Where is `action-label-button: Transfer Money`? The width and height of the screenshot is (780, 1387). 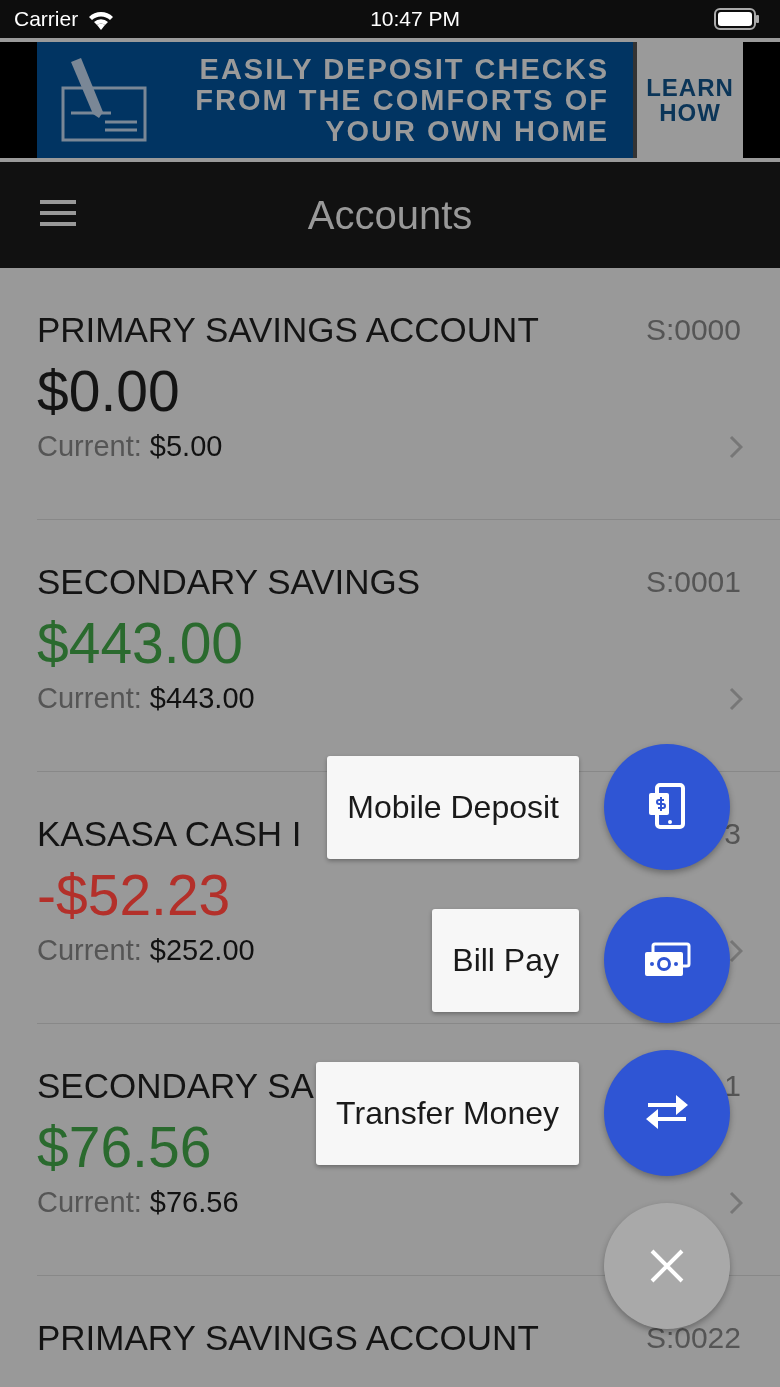
action-label-button: Transfer Money is located at coordinates (447, 1113).